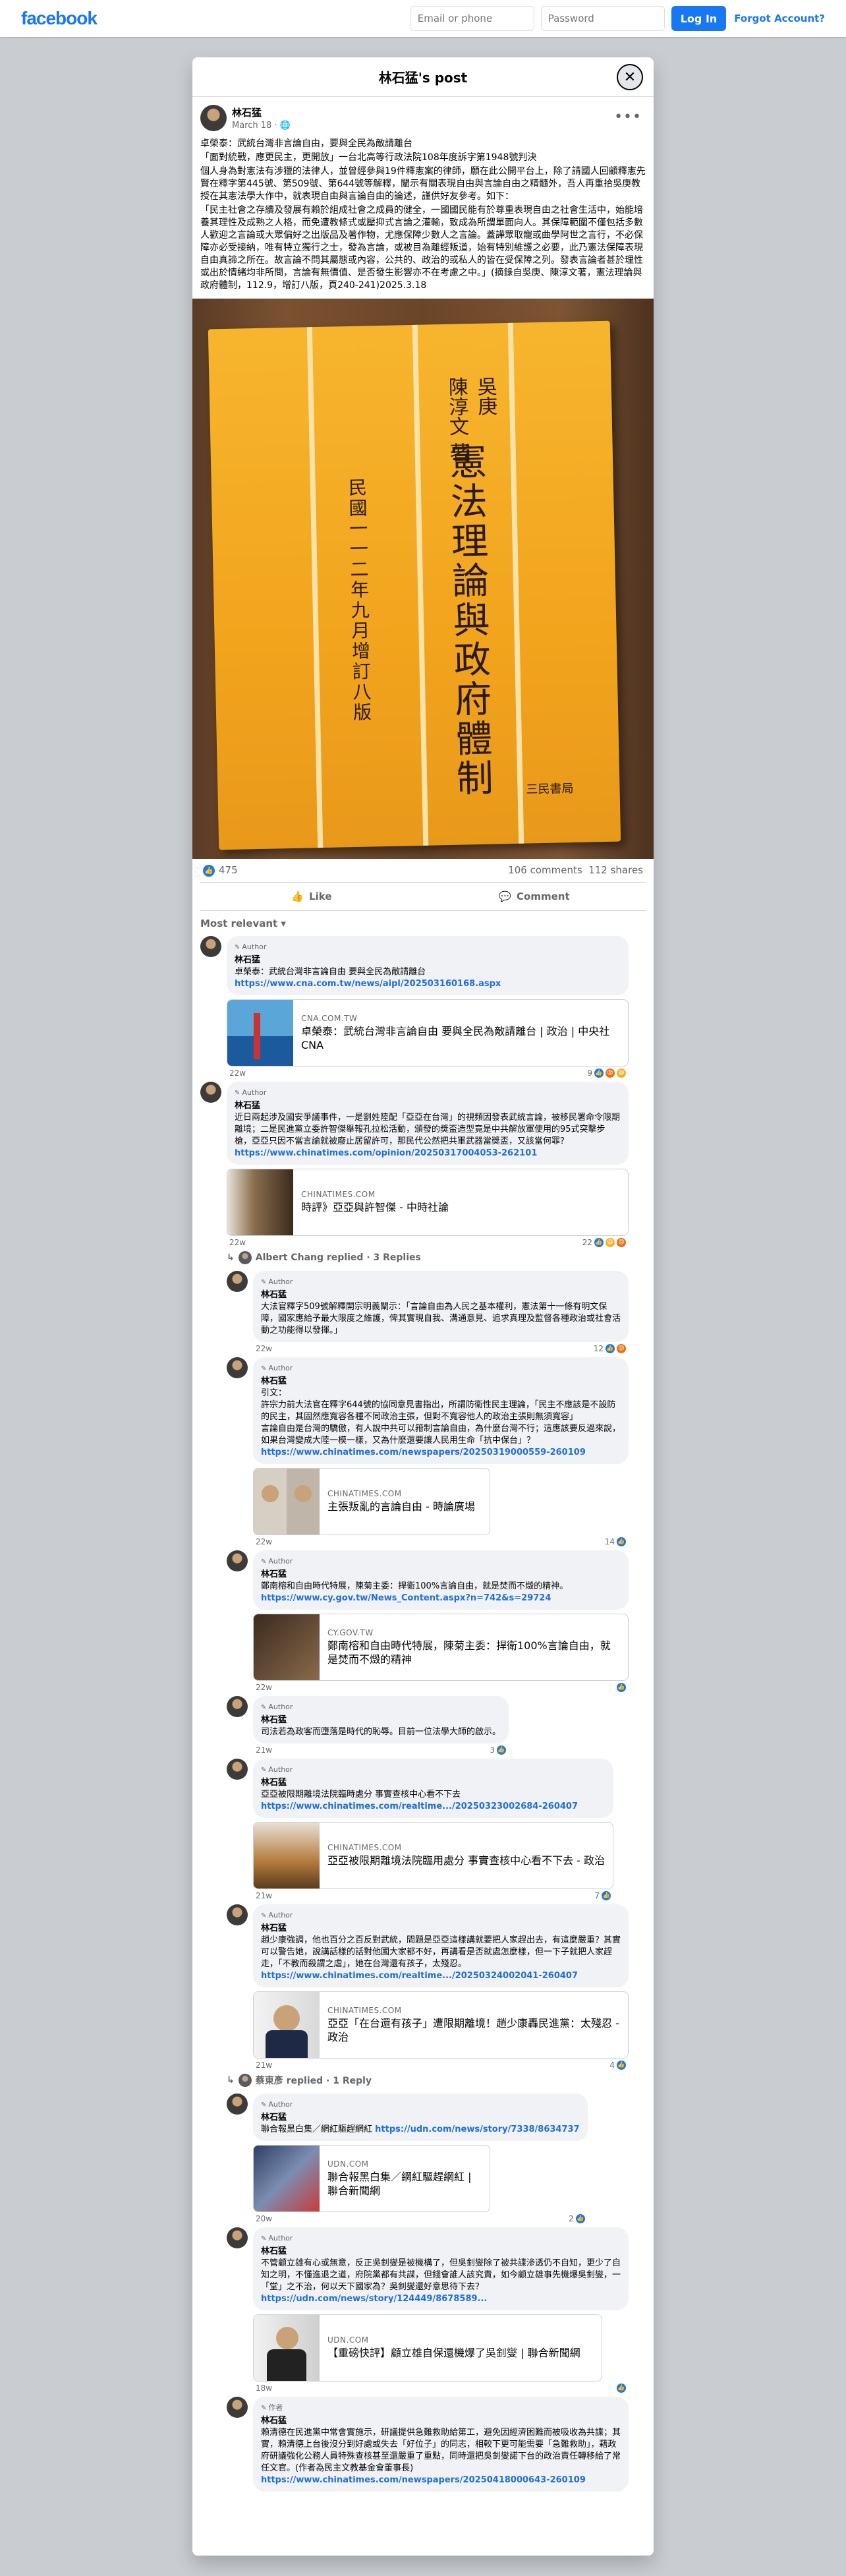 The height and width of the screenshot is (2576, 846). What do you see at coordinates (251, 126) in the screenshot?
I see `post-date: March 18` at bounding box center [251, 126].